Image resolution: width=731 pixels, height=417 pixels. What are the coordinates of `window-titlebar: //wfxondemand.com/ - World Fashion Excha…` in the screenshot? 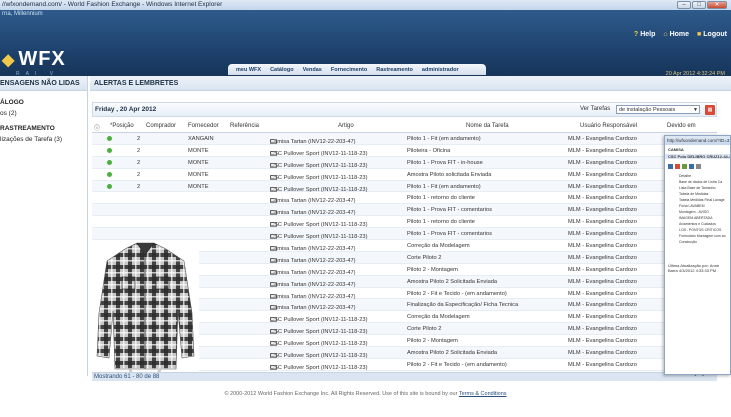 It's located at (365, 5).